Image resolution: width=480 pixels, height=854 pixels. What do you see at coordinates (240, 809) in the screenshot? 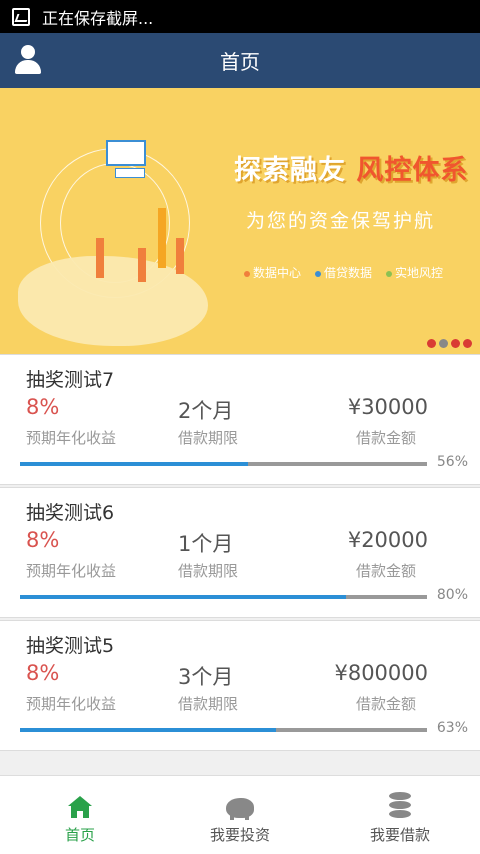
I see `piggy-bank-icon` at bounding box center [240, 809].